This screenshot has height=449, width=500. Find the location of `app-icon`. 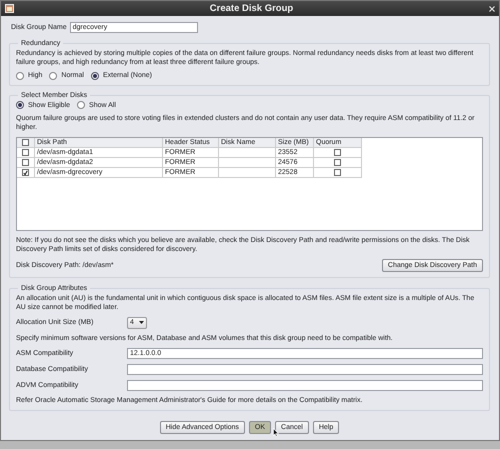

app-icon is located at coordinates (9, 8).